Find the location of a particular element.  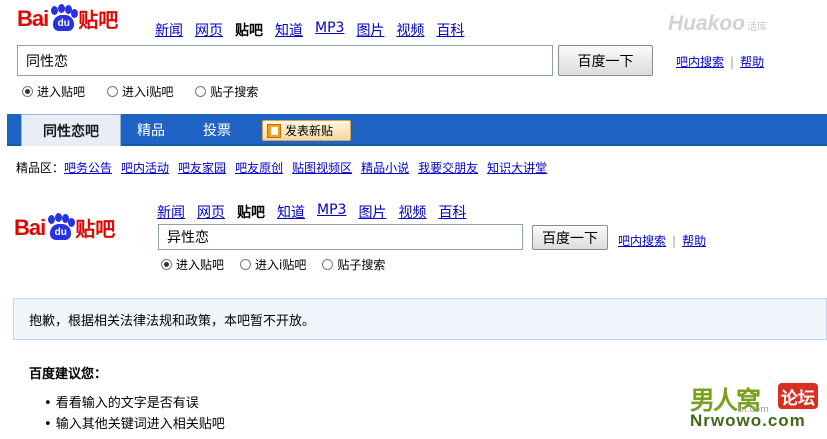

new-post-button: 发表新贴 is located at coordinates (306, 130).